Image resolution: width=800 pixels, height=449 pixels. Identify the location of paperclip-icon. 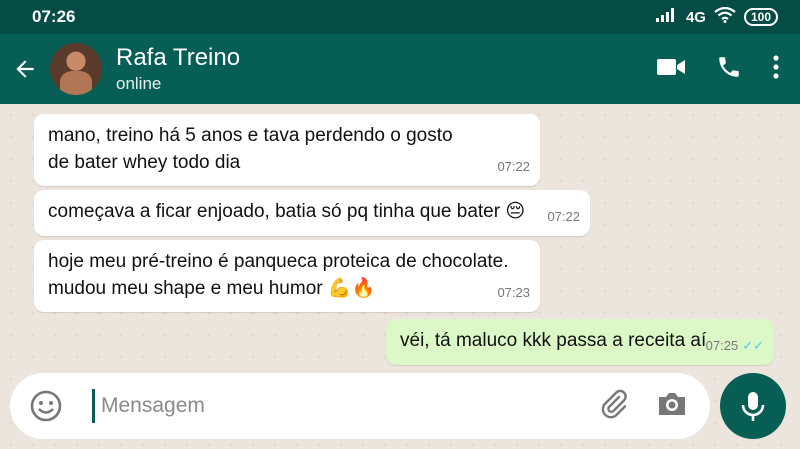
(614, 403).